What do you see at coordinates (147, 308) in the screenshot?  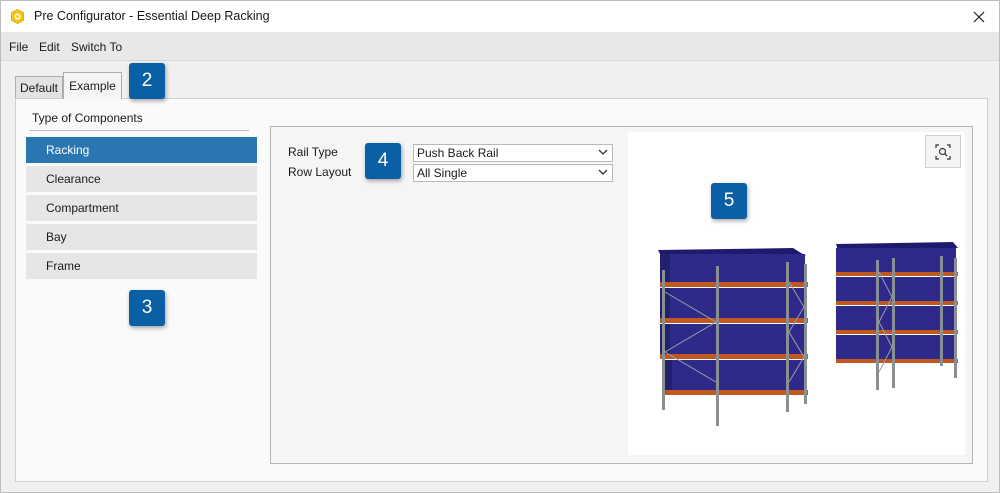 I see `callout-3: 3` at bounding box center [147, 308].